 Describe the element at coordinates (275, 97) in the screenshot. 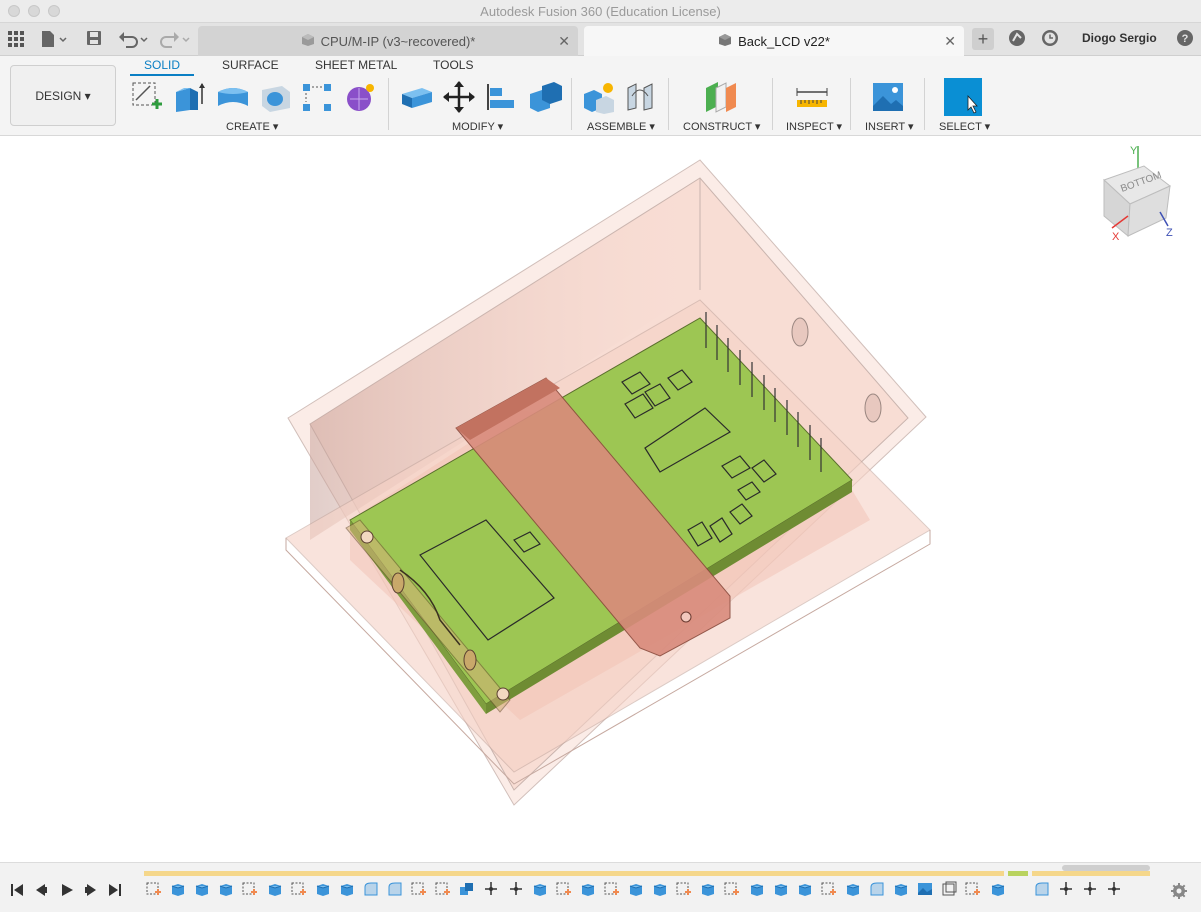

I see `hole-icon` at that location.